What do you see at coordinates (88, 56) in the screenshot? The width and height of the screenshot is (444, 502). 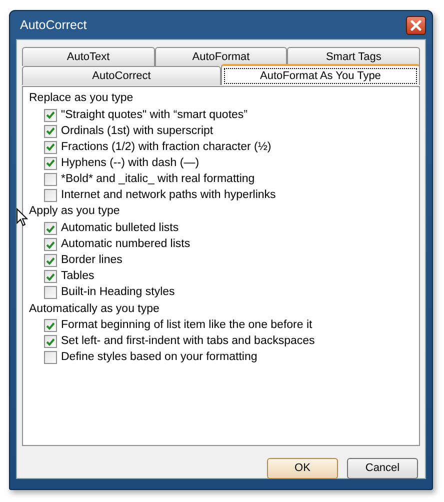 I see `tab: AutoText` at bounding box center [88, 56].